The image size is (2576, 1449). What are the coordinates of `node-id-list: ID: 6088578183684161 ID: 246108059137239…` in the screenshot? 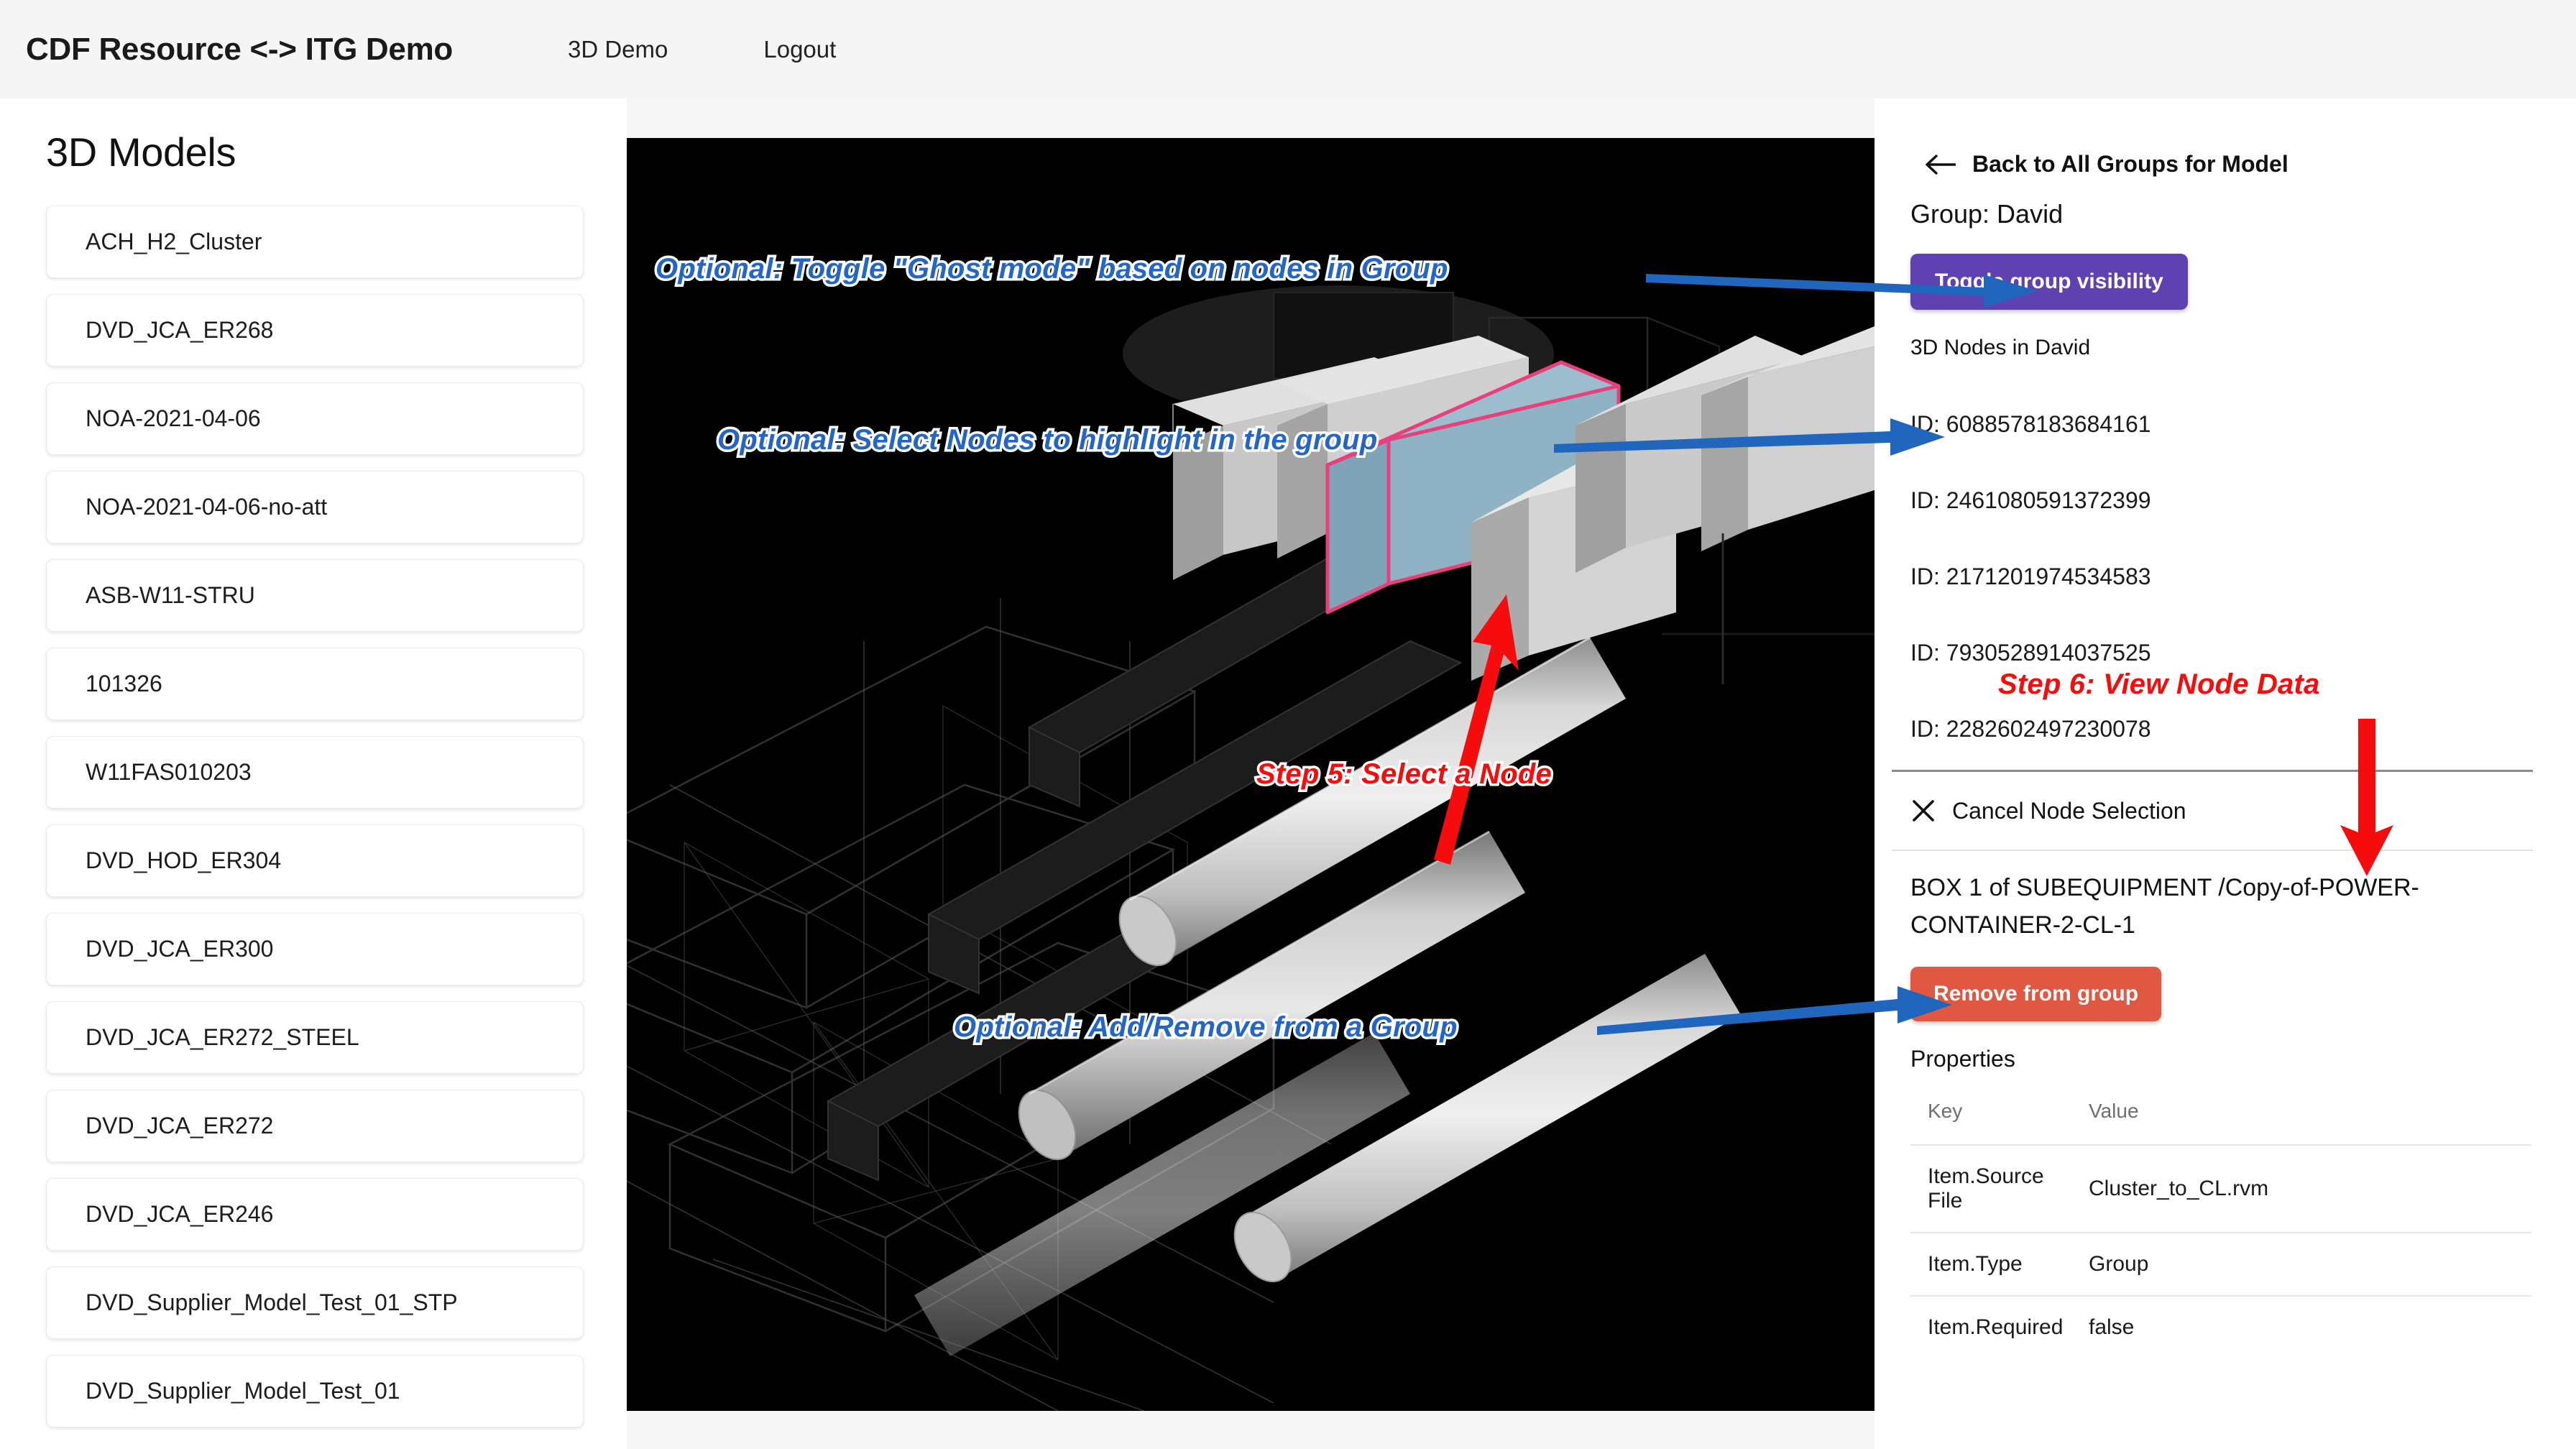 It's located at (2212, 576).